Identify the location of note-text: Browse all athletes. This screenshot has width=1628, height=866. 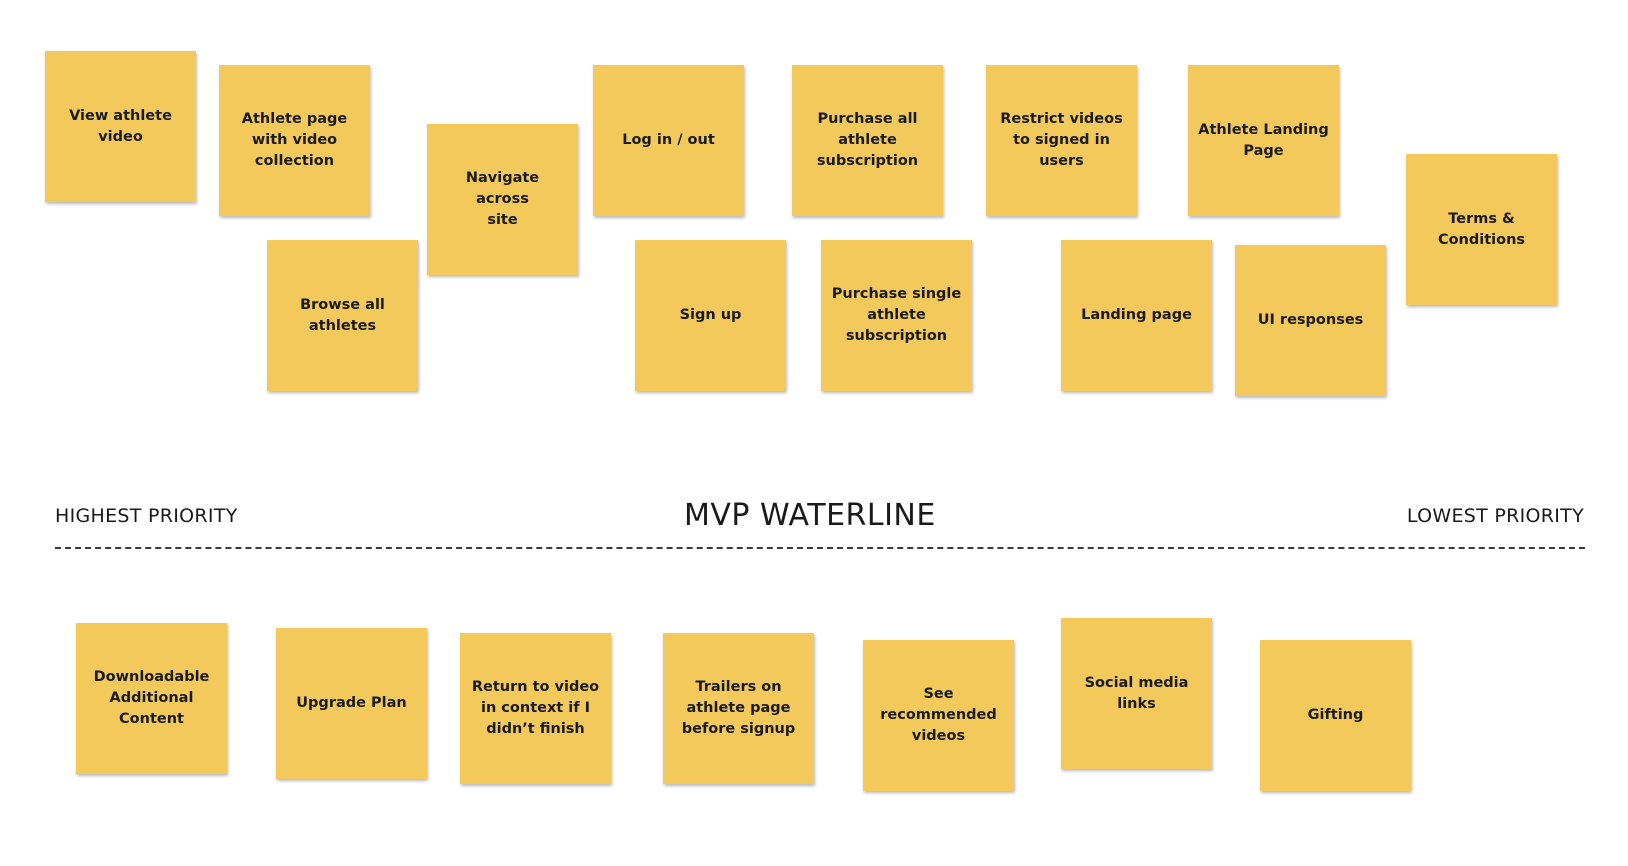
(342, 315).